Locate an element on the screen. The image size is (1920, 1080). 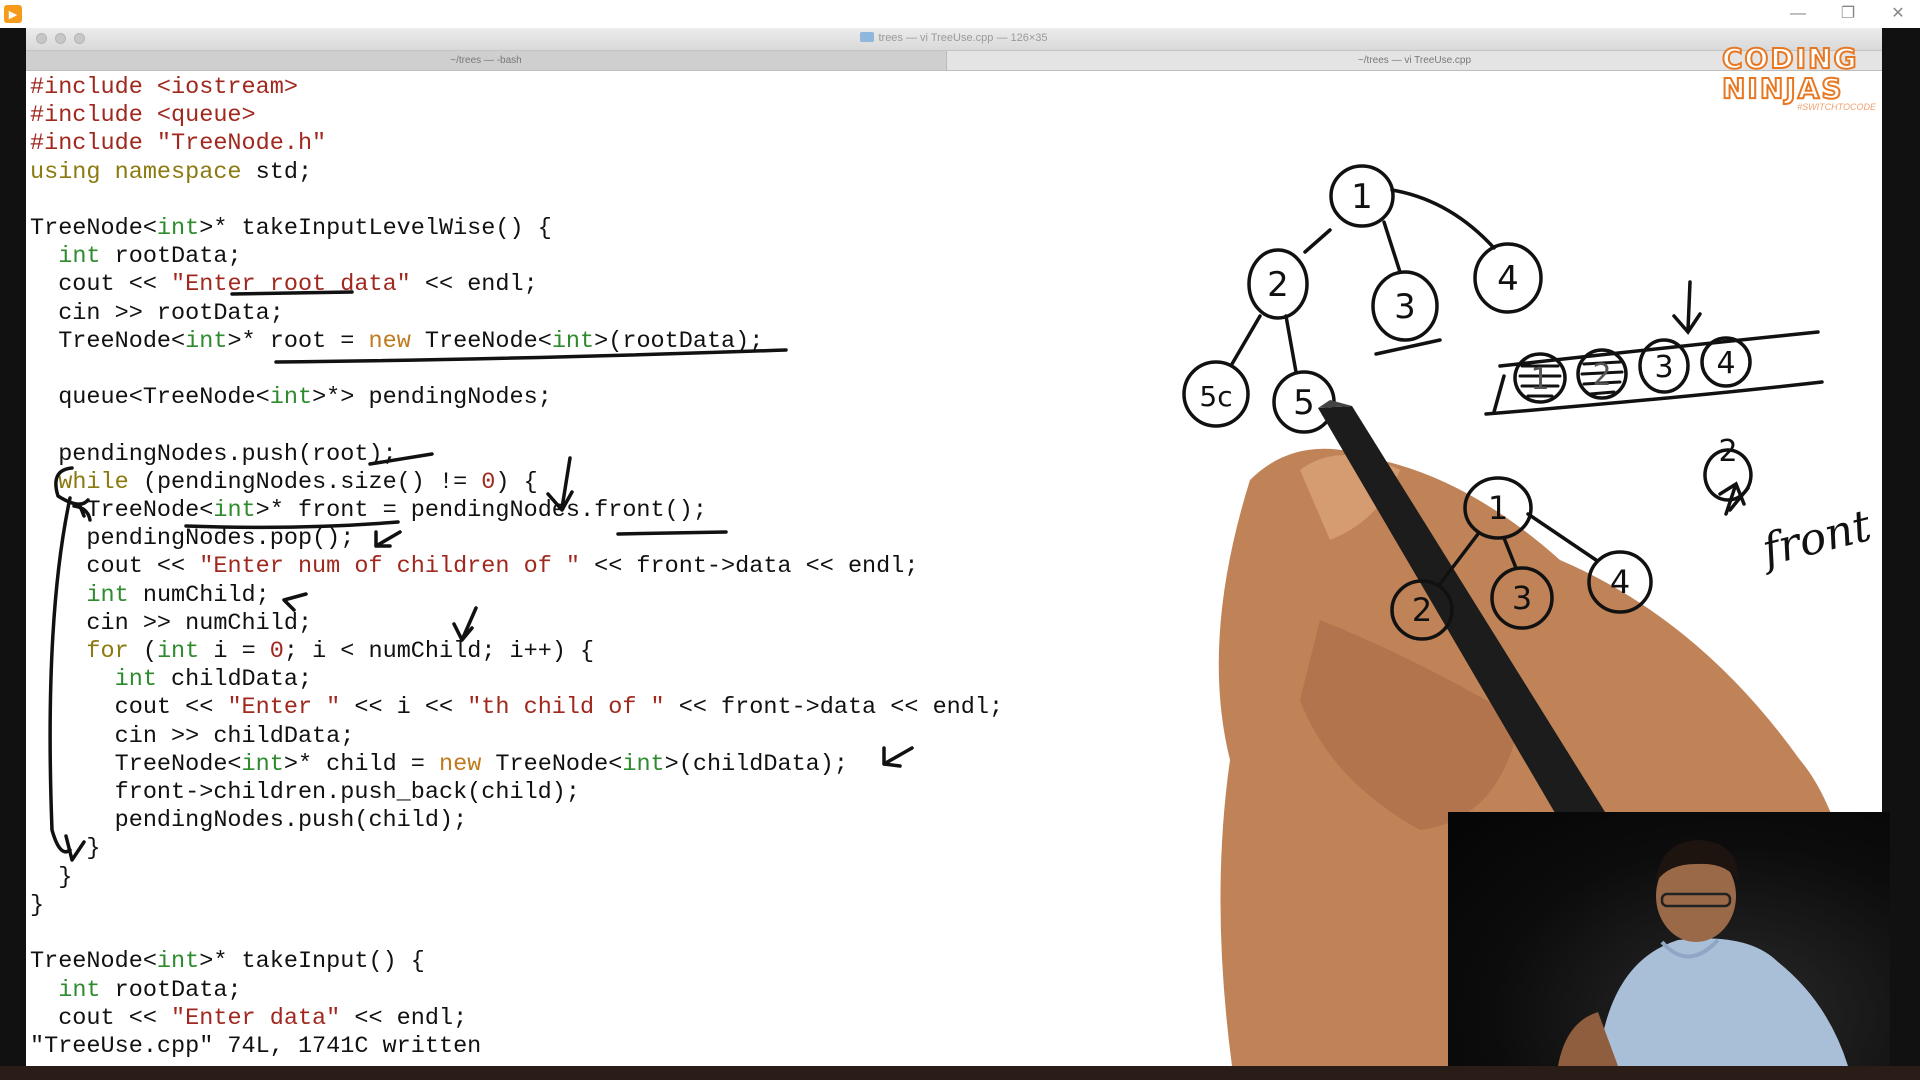
presenter-figure is located at coordinates (1703, 953).